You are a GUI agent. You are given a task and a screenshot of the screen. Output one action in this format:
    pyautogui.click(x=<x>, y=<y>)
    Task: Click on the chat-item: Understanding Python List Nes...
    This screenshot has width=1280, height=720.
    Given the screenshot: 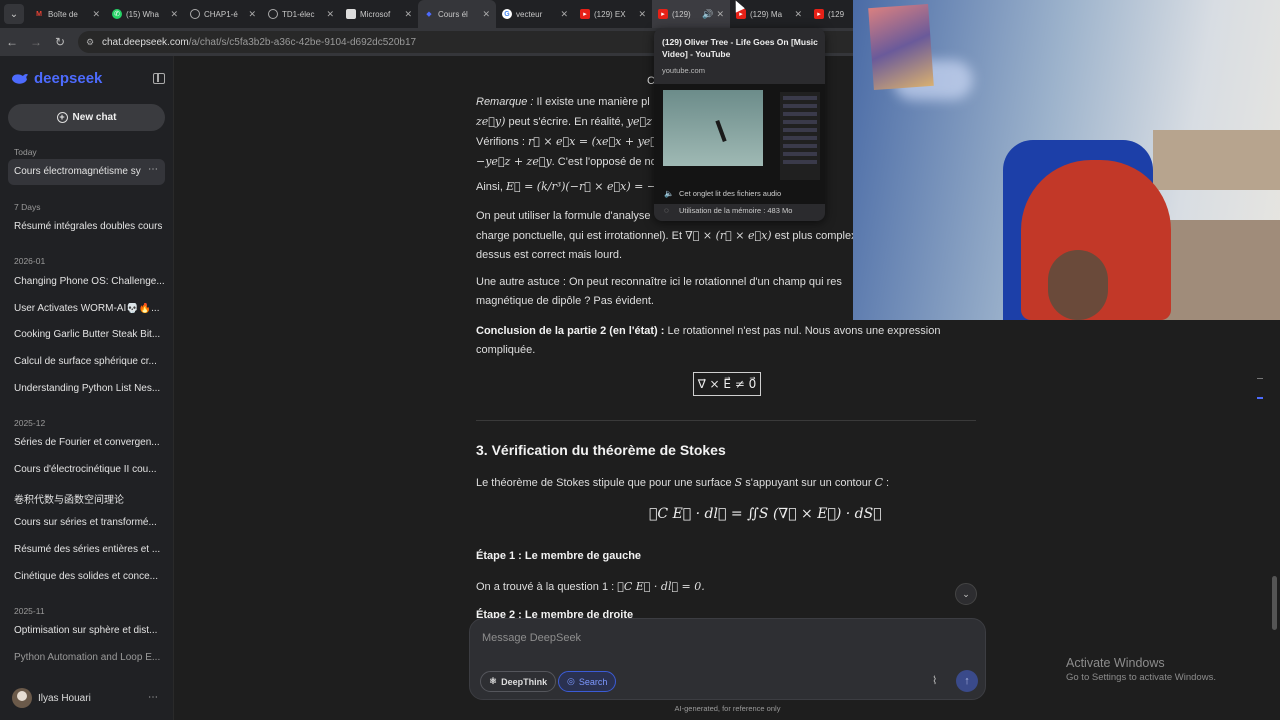 What is the action you would take?
    pyautogui.click(x=89, y=388)
    